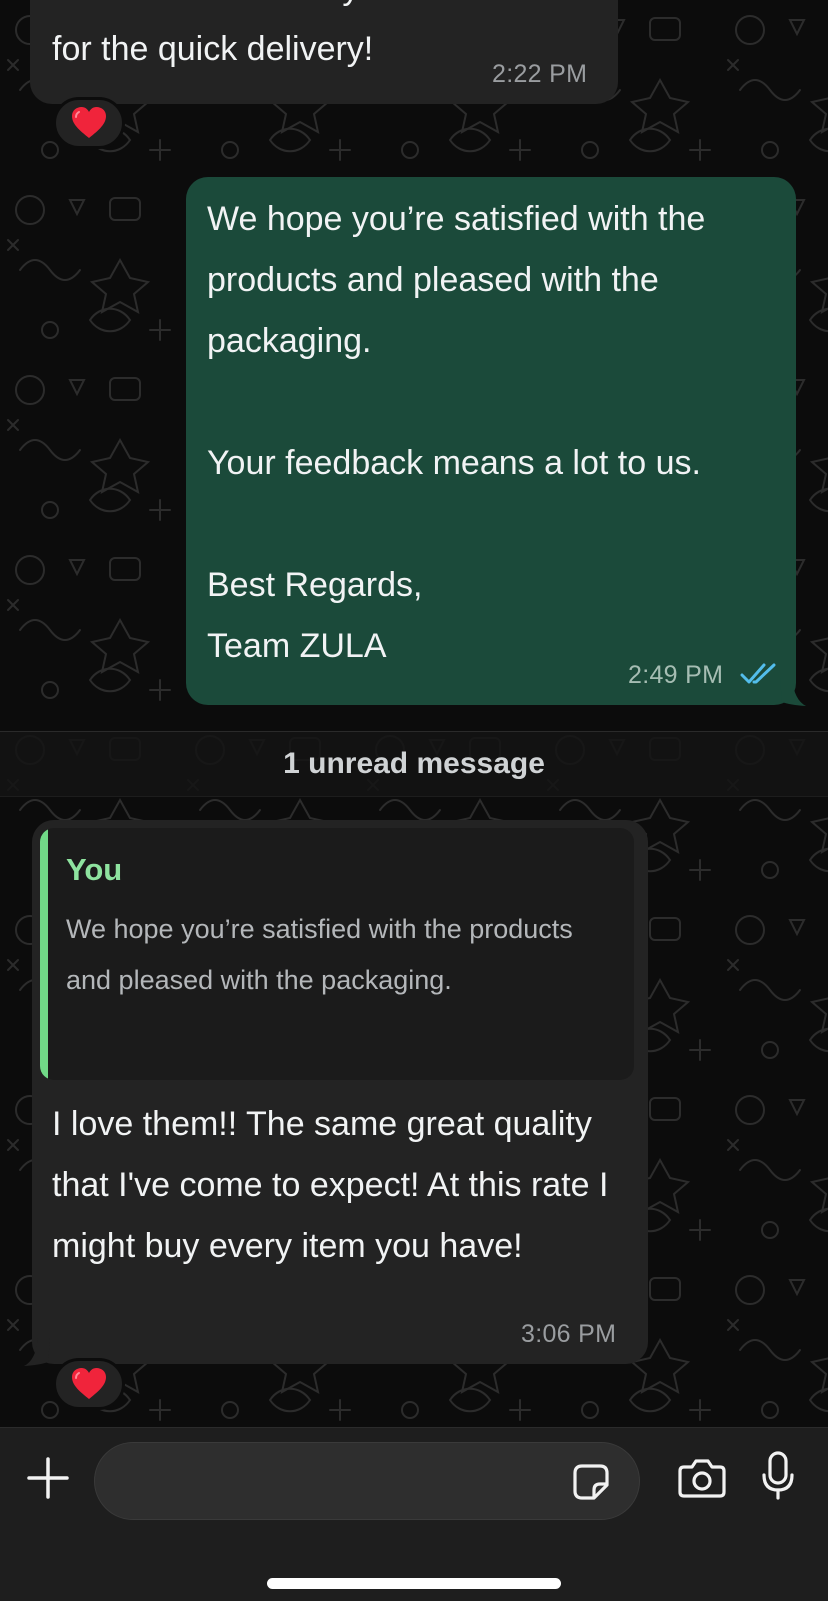 This screenshot has width=828, height=1601. Describe the element at coordinates (332, 9) in the screenshot. I see `message-text-partial: Received it. Thank you so much` at that location.